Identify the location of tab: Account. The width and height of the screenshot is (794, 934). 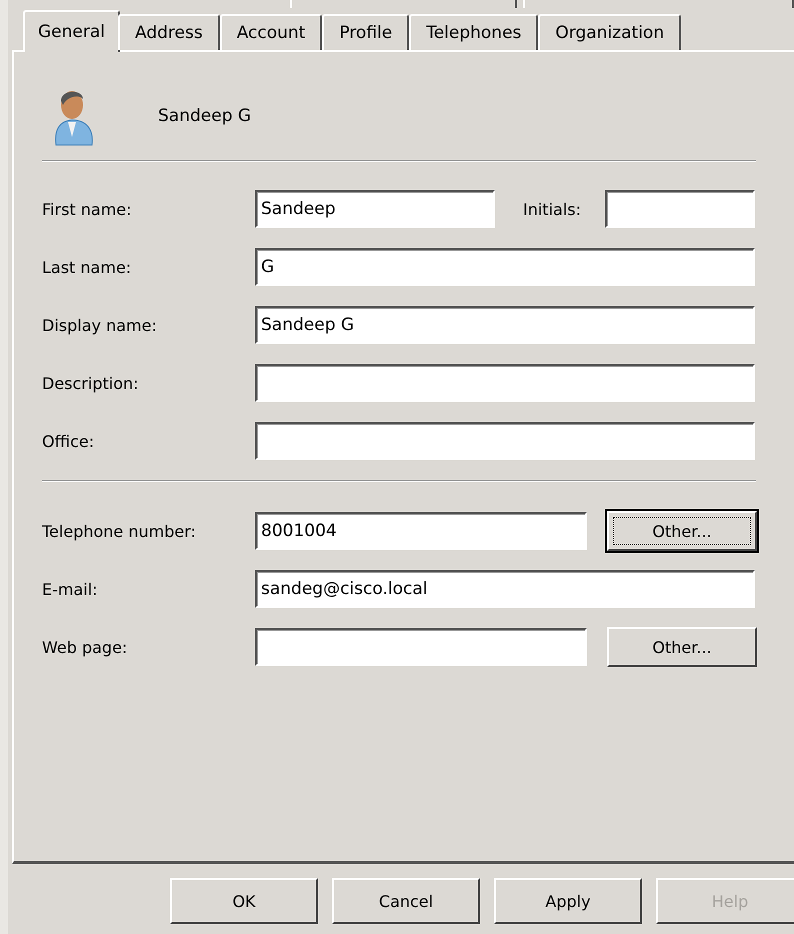
(271, 32).